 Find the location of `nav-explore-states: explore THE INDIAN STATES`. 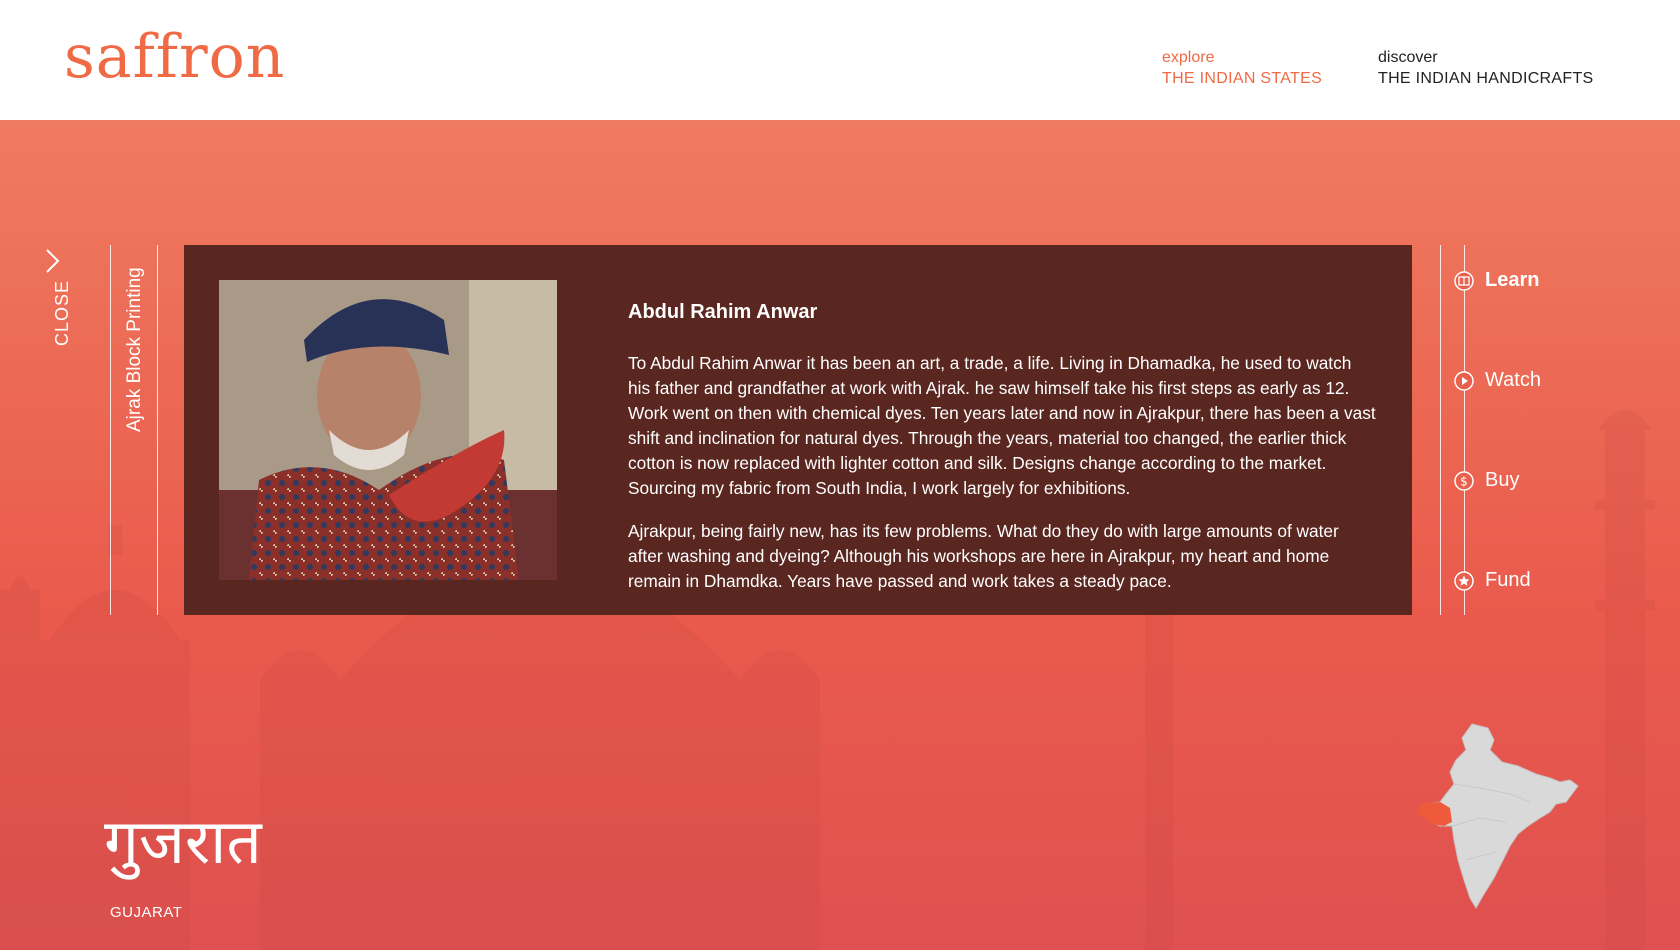

nav-explore-states: explore THE INDIAN STATES is located at coordinates (1242, 69).